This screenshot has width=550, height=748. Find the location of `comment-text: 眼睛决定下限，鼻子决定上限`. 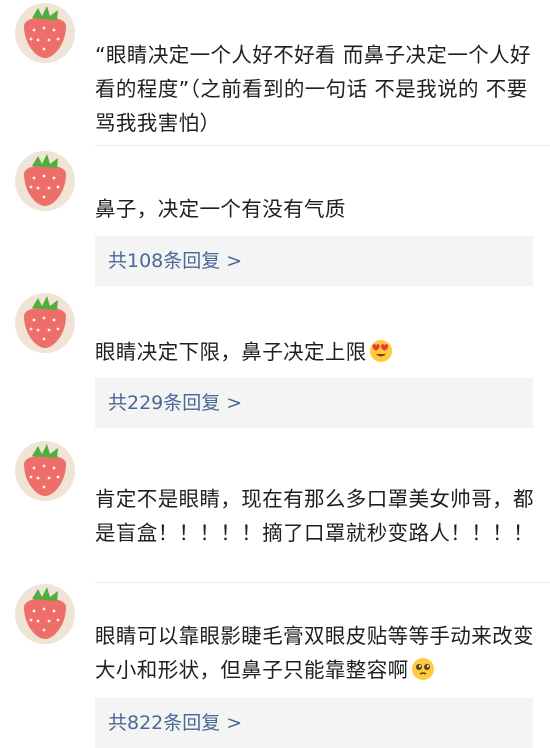

comment-text: 眼睛决定下限，鼻子决定上限 is located at coordinates (231, 352).